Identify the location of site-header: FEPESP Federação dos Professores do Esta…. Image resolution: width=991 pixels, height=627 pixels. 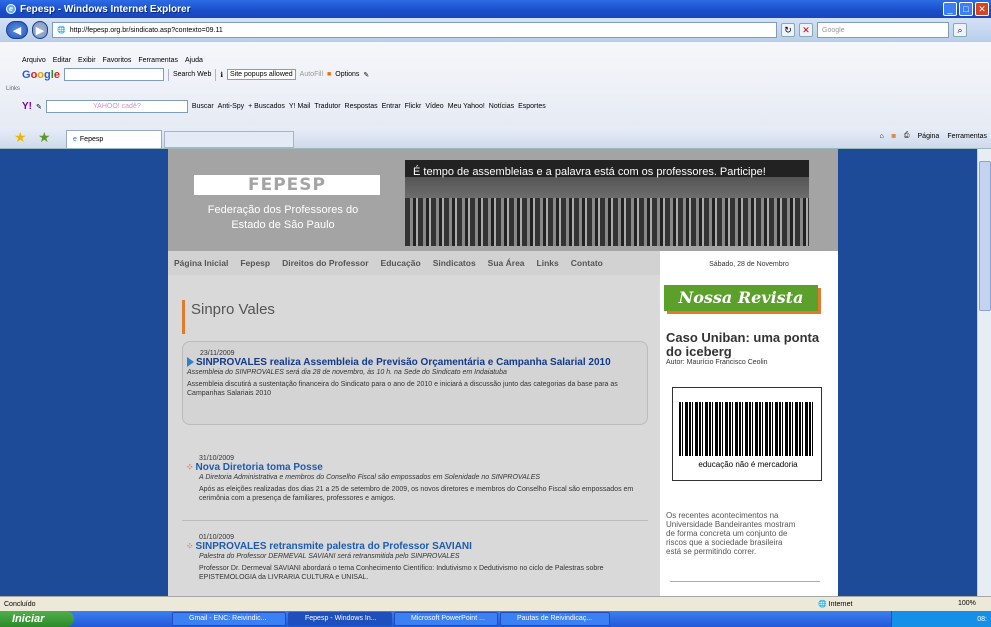
(503, 200).